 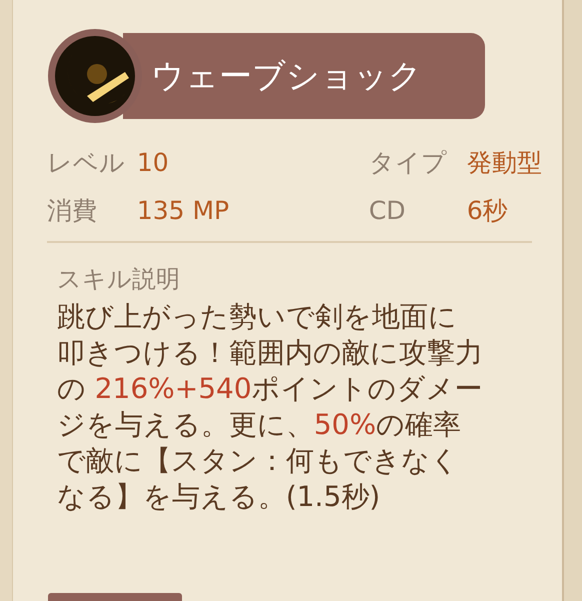 I want to click on stat-label: タイプ, so click(x=408, y=163).